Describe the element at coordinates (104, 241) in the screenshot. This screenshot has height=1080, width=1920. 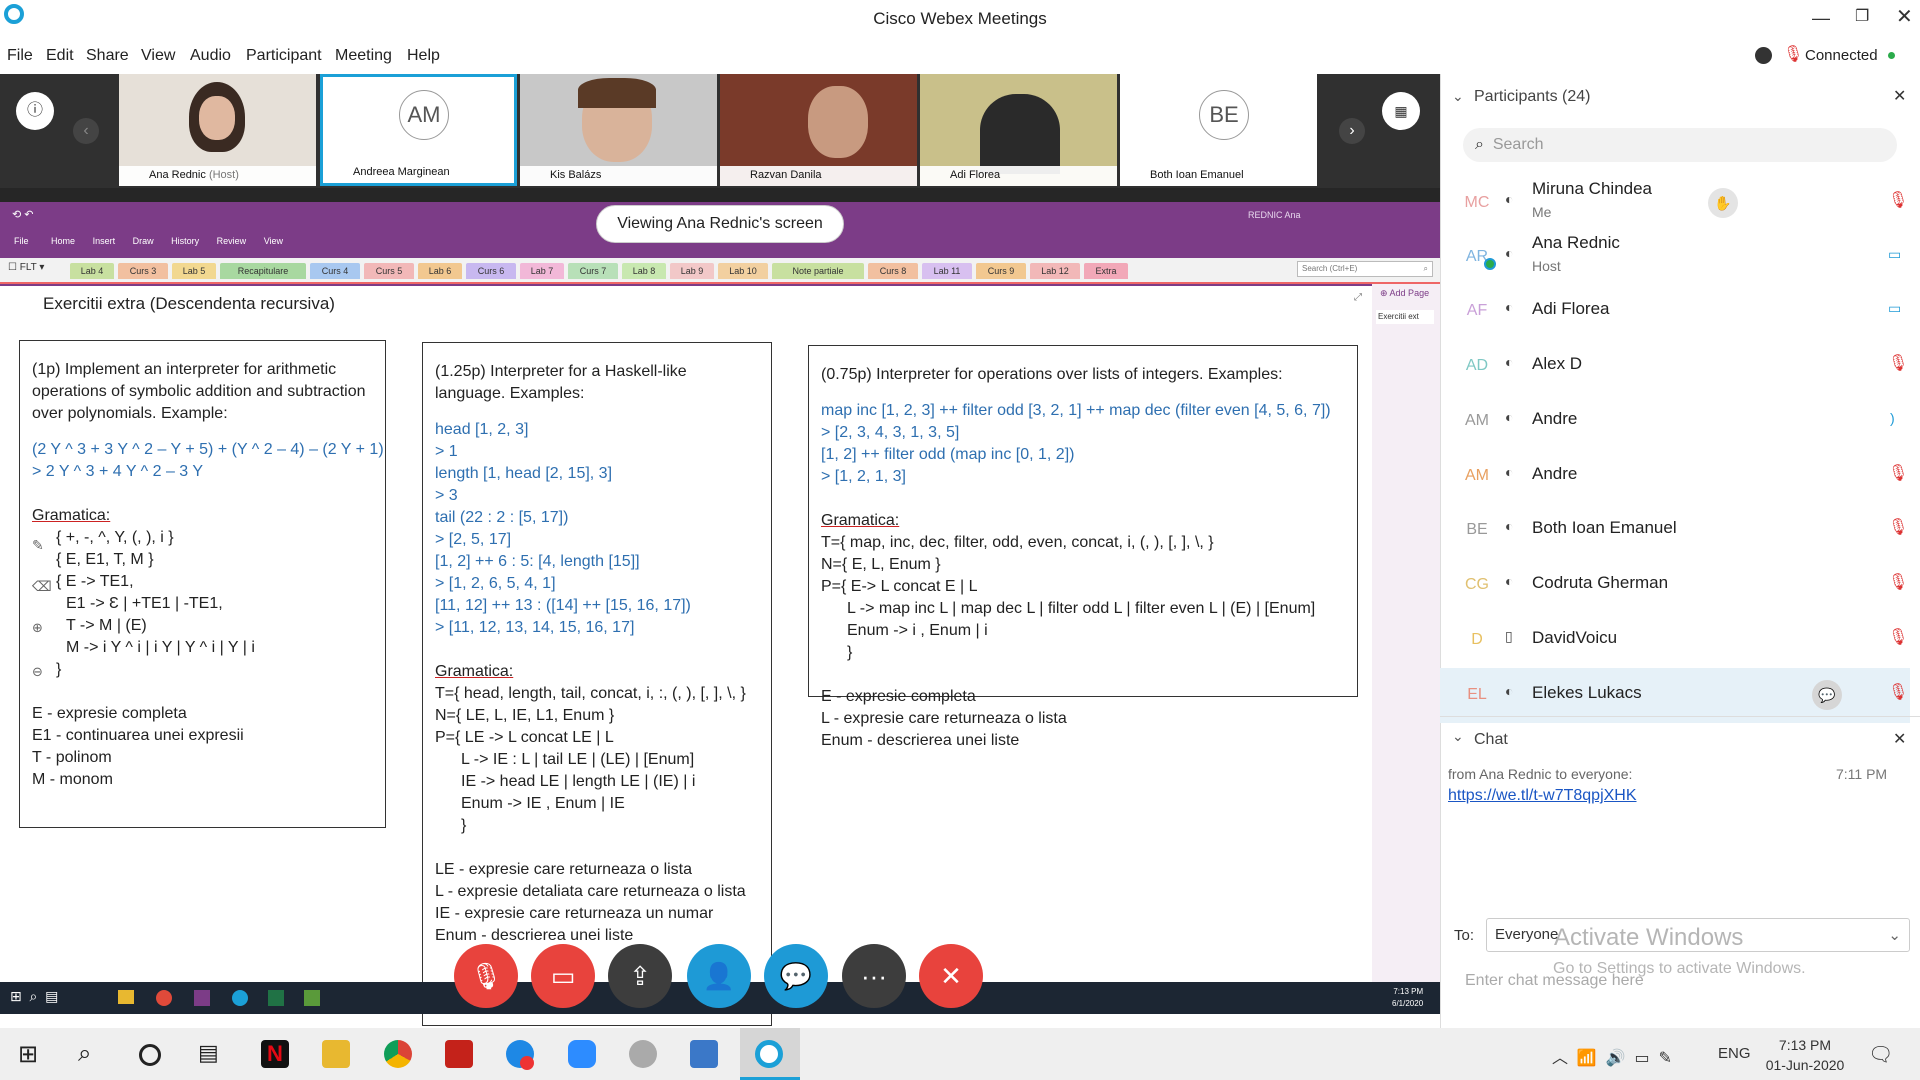
I see `onenote-menu-insert: Insert` at that location.